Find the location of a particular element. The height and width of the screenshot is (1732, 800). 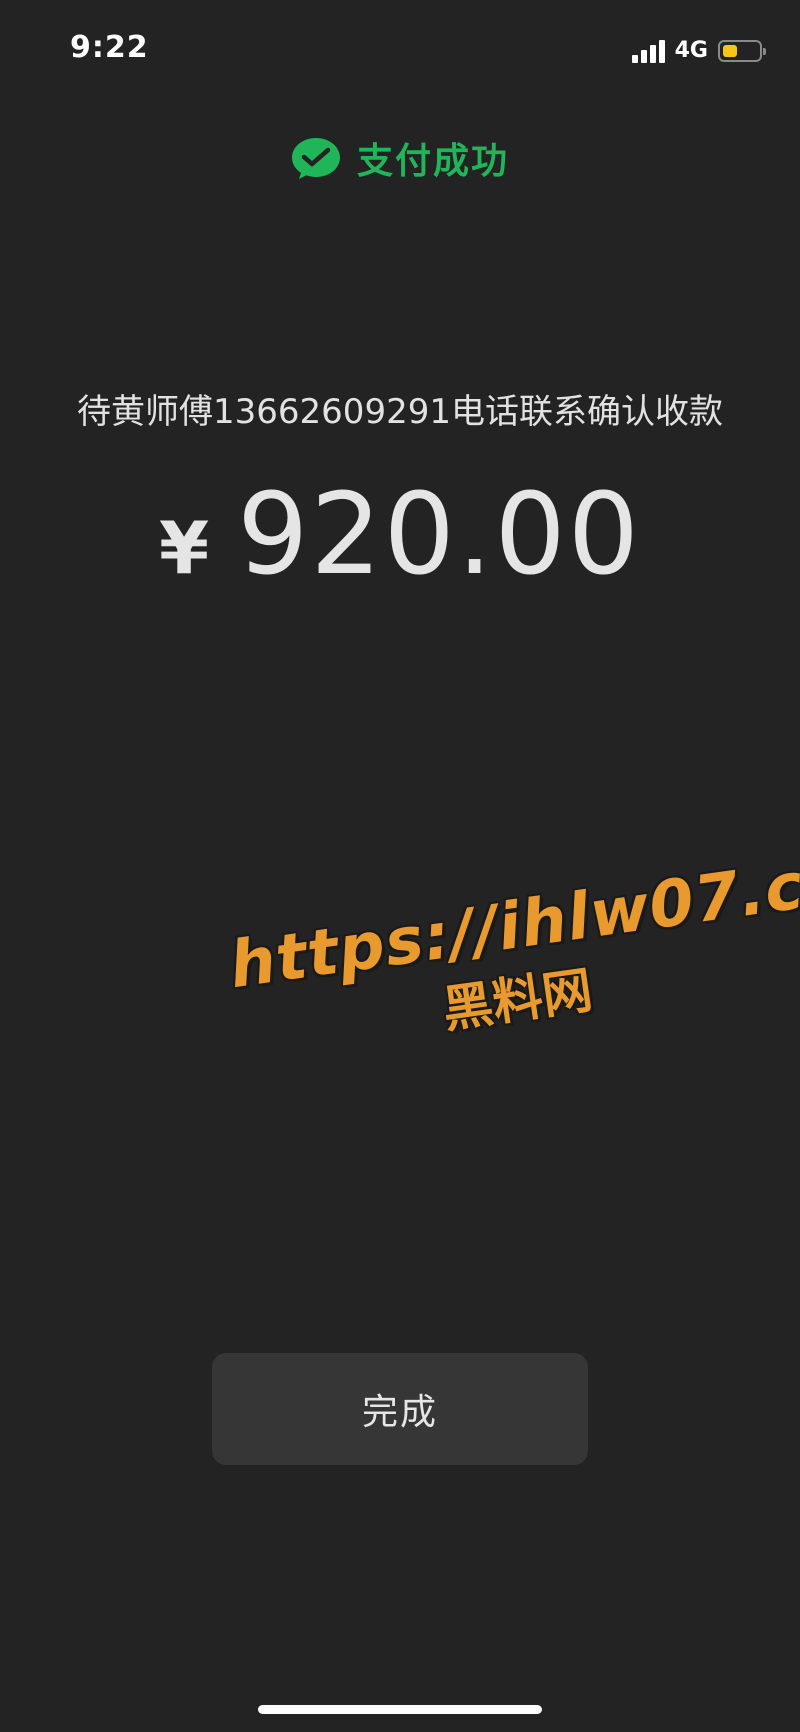

cellular-signal-icon is located at coordinates (648, 51).